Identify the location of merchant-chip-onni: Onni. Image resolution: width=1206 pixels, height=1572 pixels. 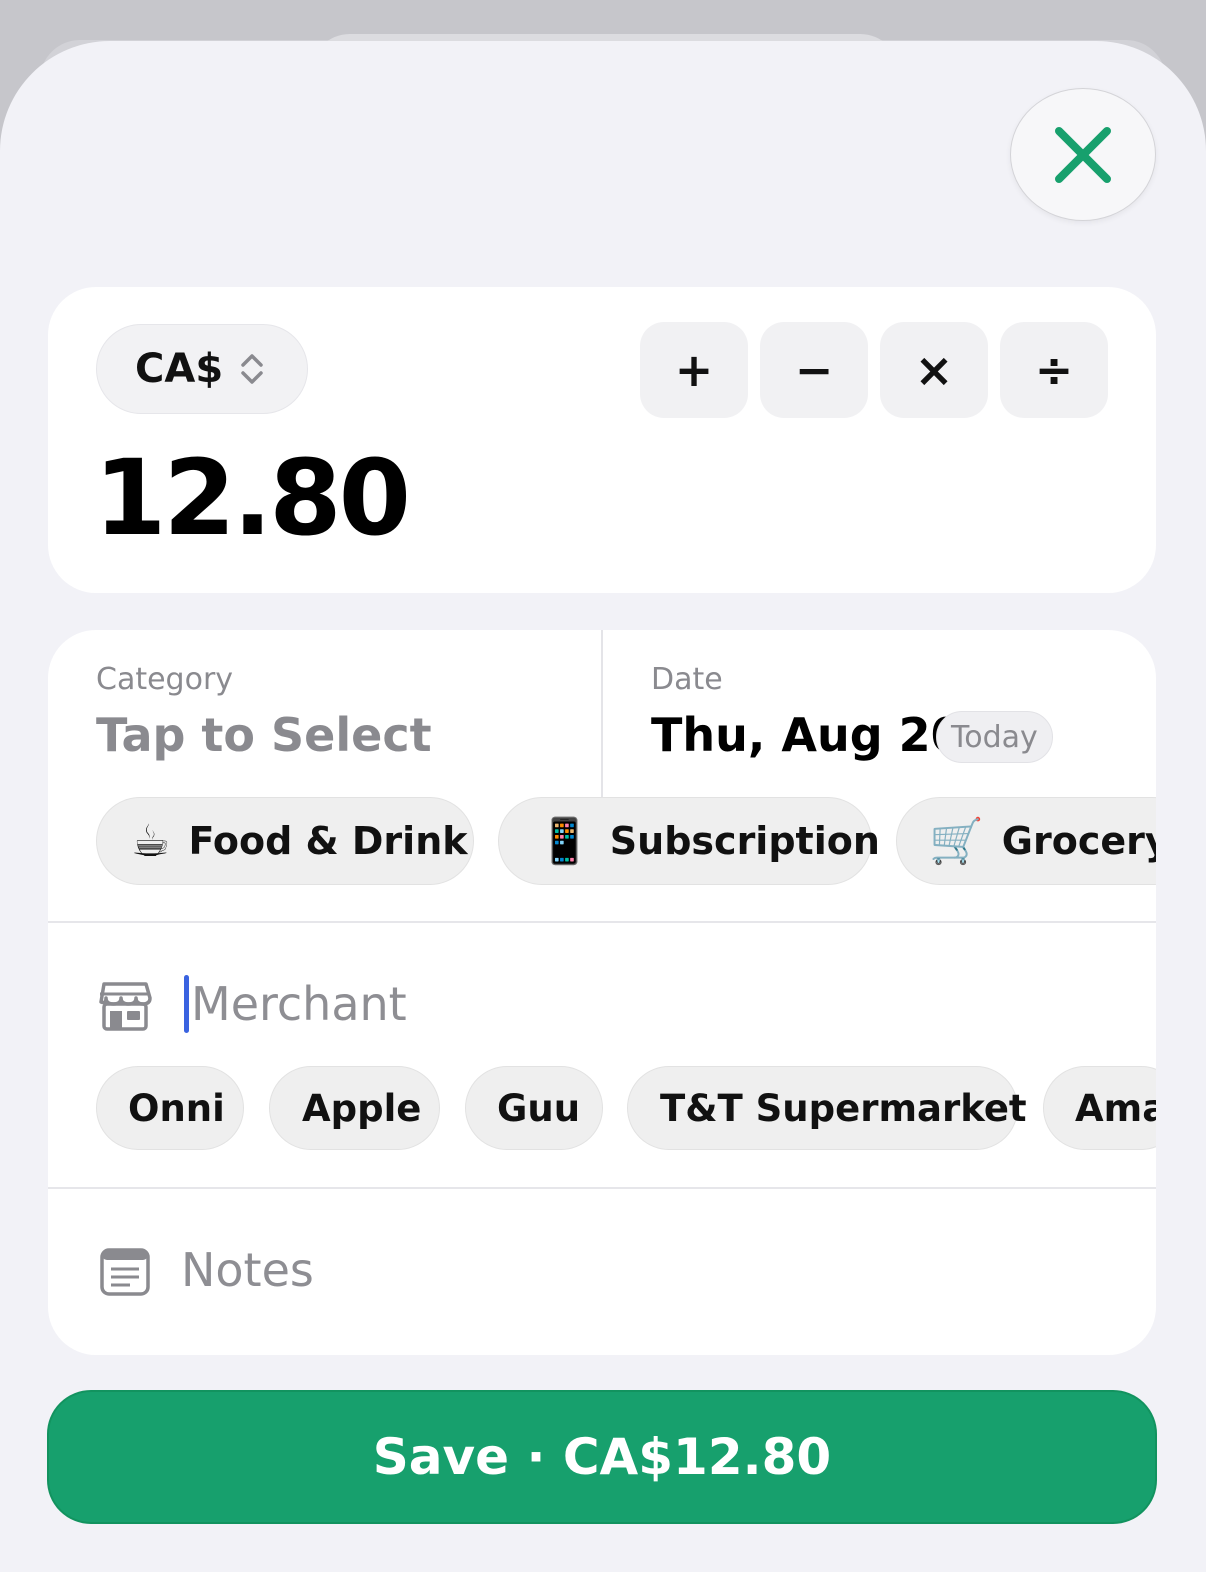
(170, 1108).